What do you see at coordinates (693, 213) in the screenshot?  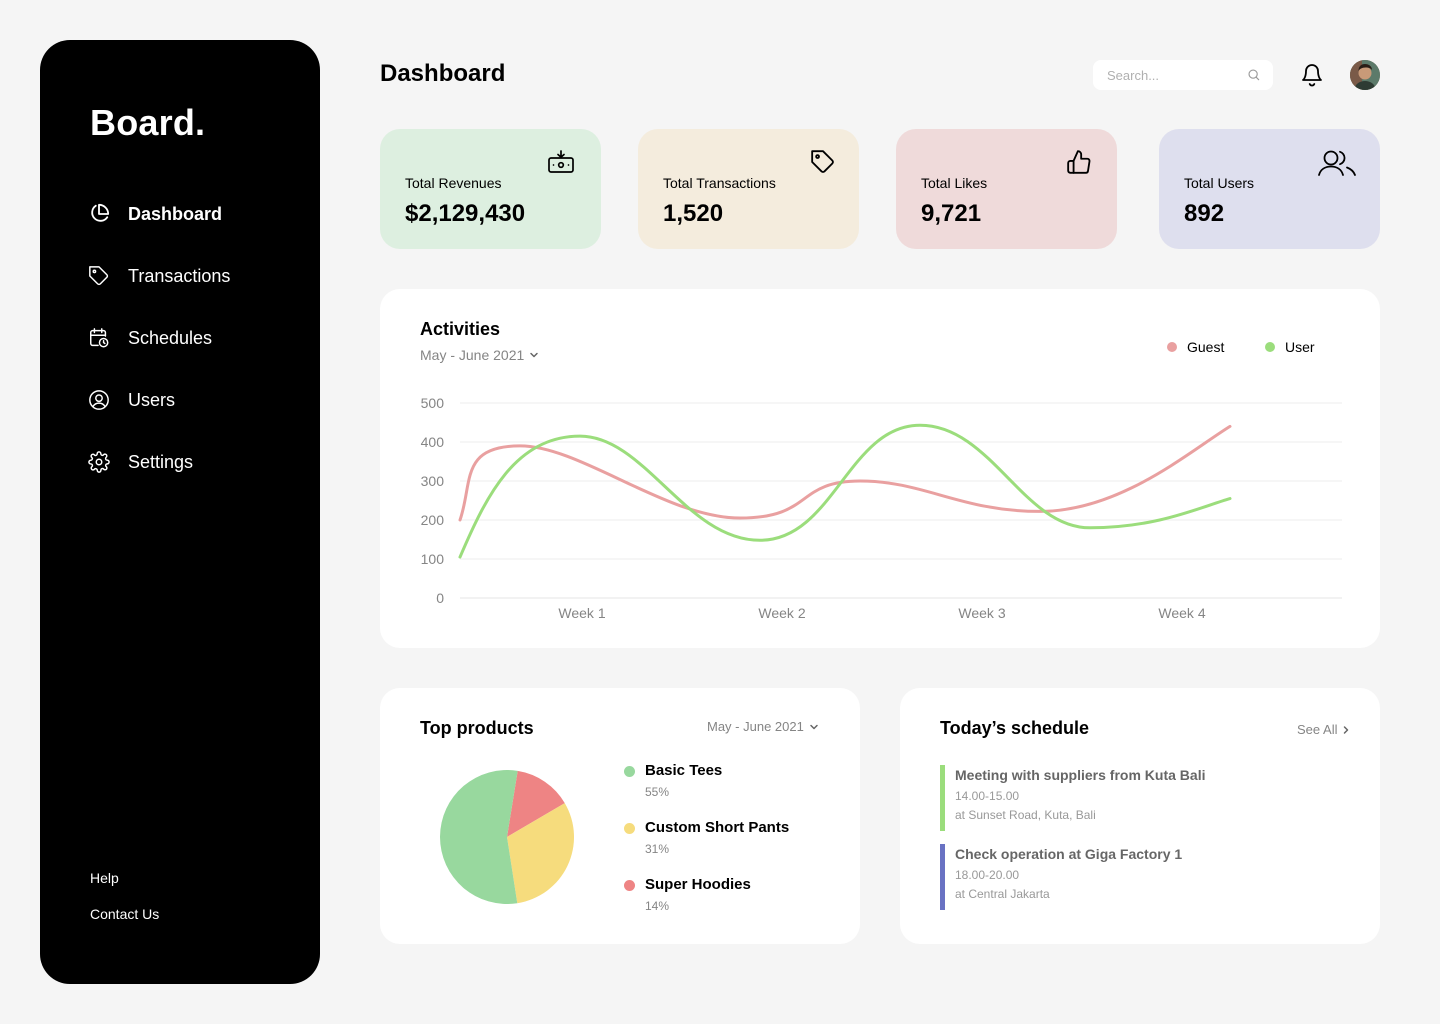 I see `stat-value: 1,520` at bounding box center [693, 213].